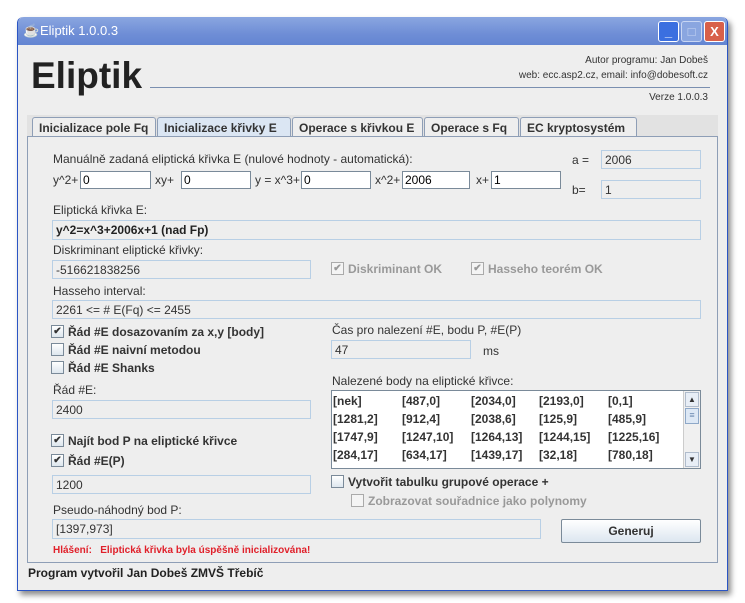  I want to click on order-p-label: Řád #E(P), so click(96, 460).